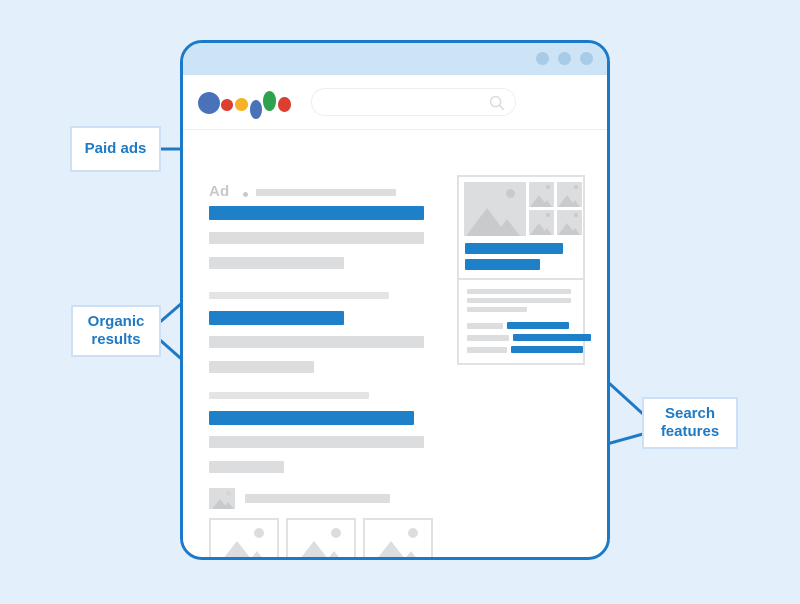  I want to click on callout-search-features: Search features, so click(690, 423).